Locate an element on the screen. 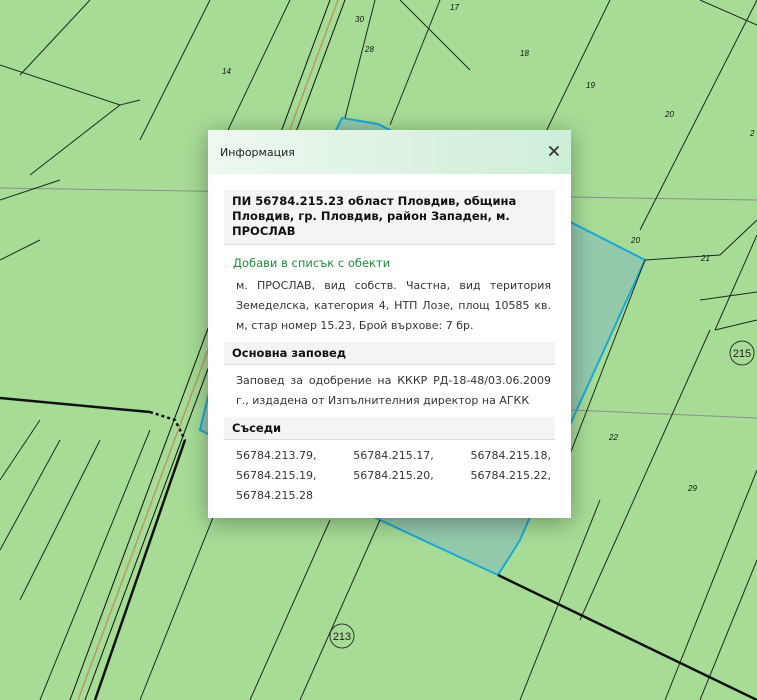 This screenshot has width=757, height=700. parcel-label: 17 is located at coordinates (454, 7).